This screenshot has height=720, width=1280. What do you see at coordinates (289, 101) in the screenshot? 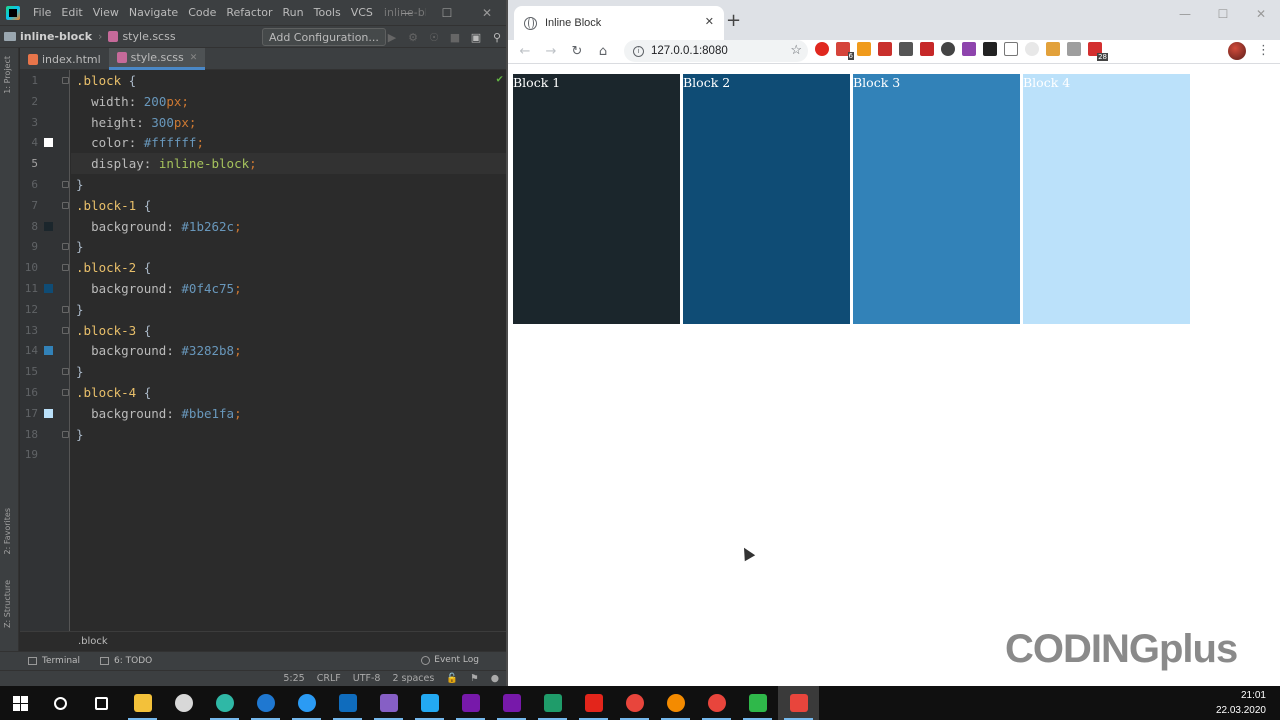
I see `code-line: width: 200px;` at bounding box center [289, 101].